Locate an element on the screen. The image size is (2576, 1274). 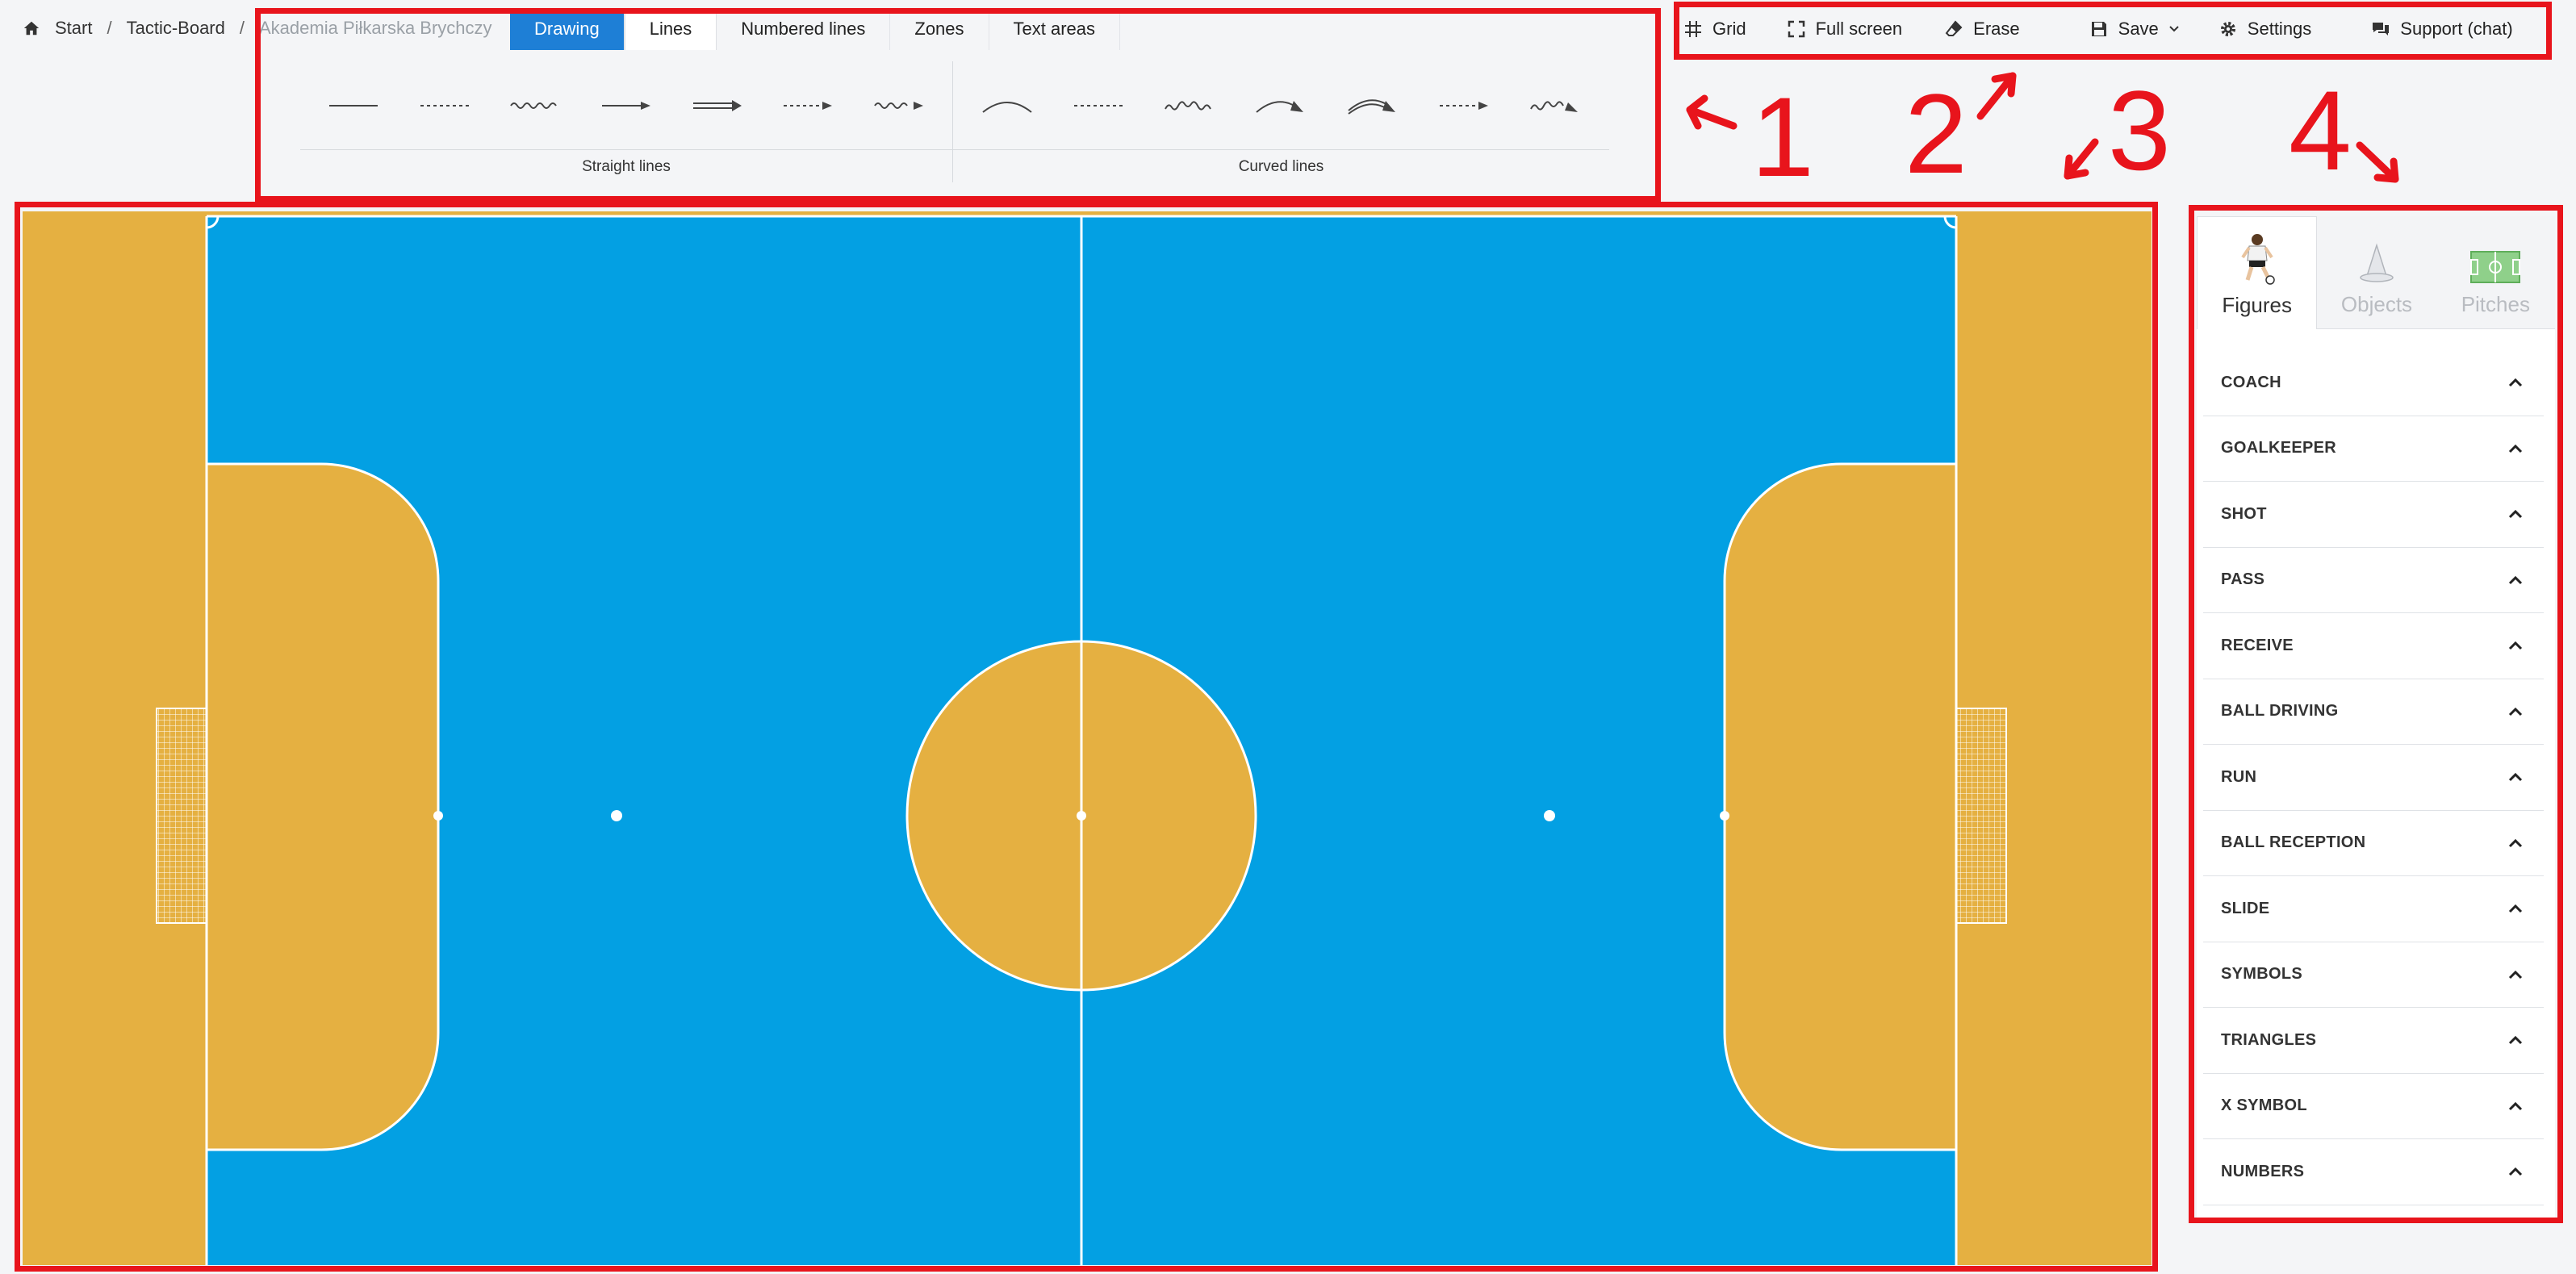
breadcrumb-tactic-board: Tactic-Board is located at coordinates (176, 28).